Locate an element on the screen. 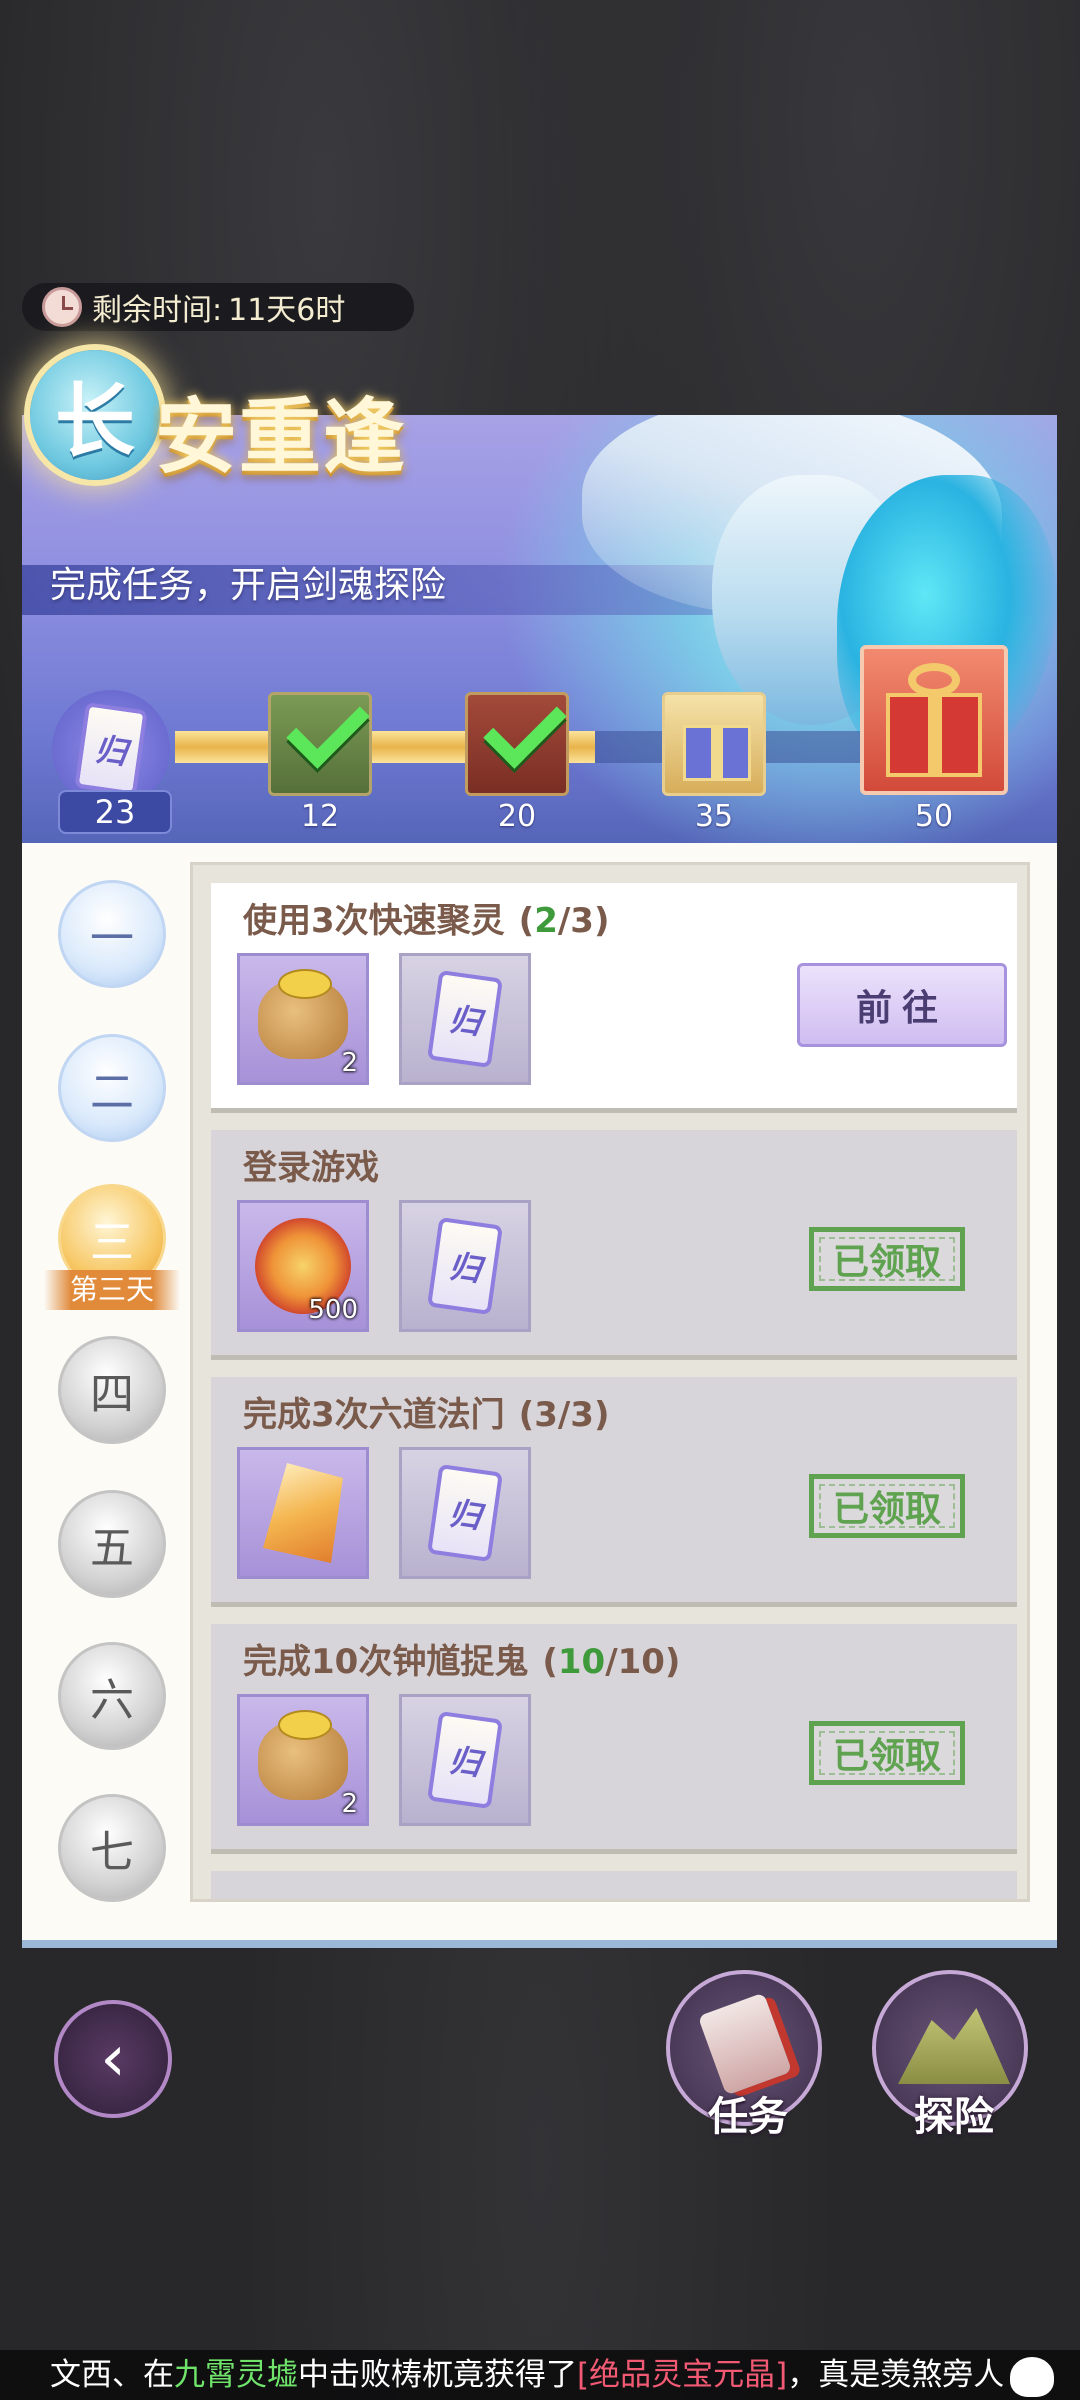 This screenshot has width=1080, height=2400. milestone-points: 50 is located at coordinates (934, 816).